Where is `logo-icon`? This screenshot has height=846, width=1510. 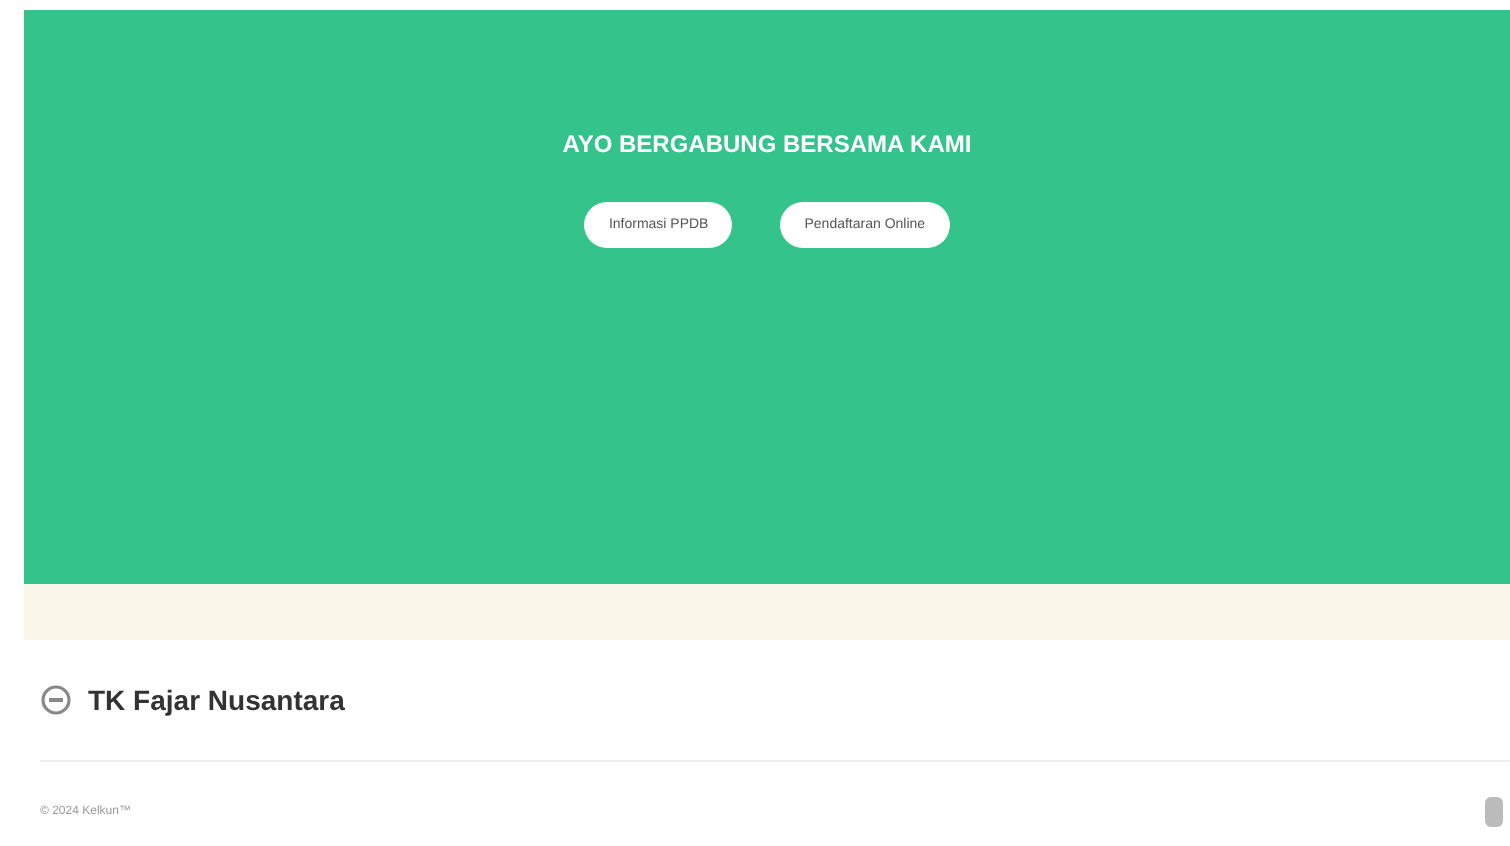 logo-icon is located at coordinates (56, 700).